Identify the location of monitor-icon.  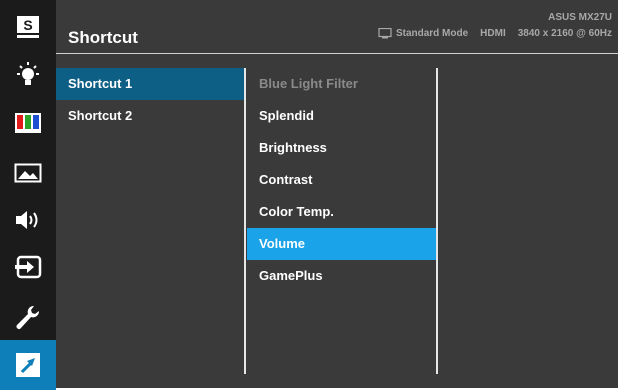
(385, 33).